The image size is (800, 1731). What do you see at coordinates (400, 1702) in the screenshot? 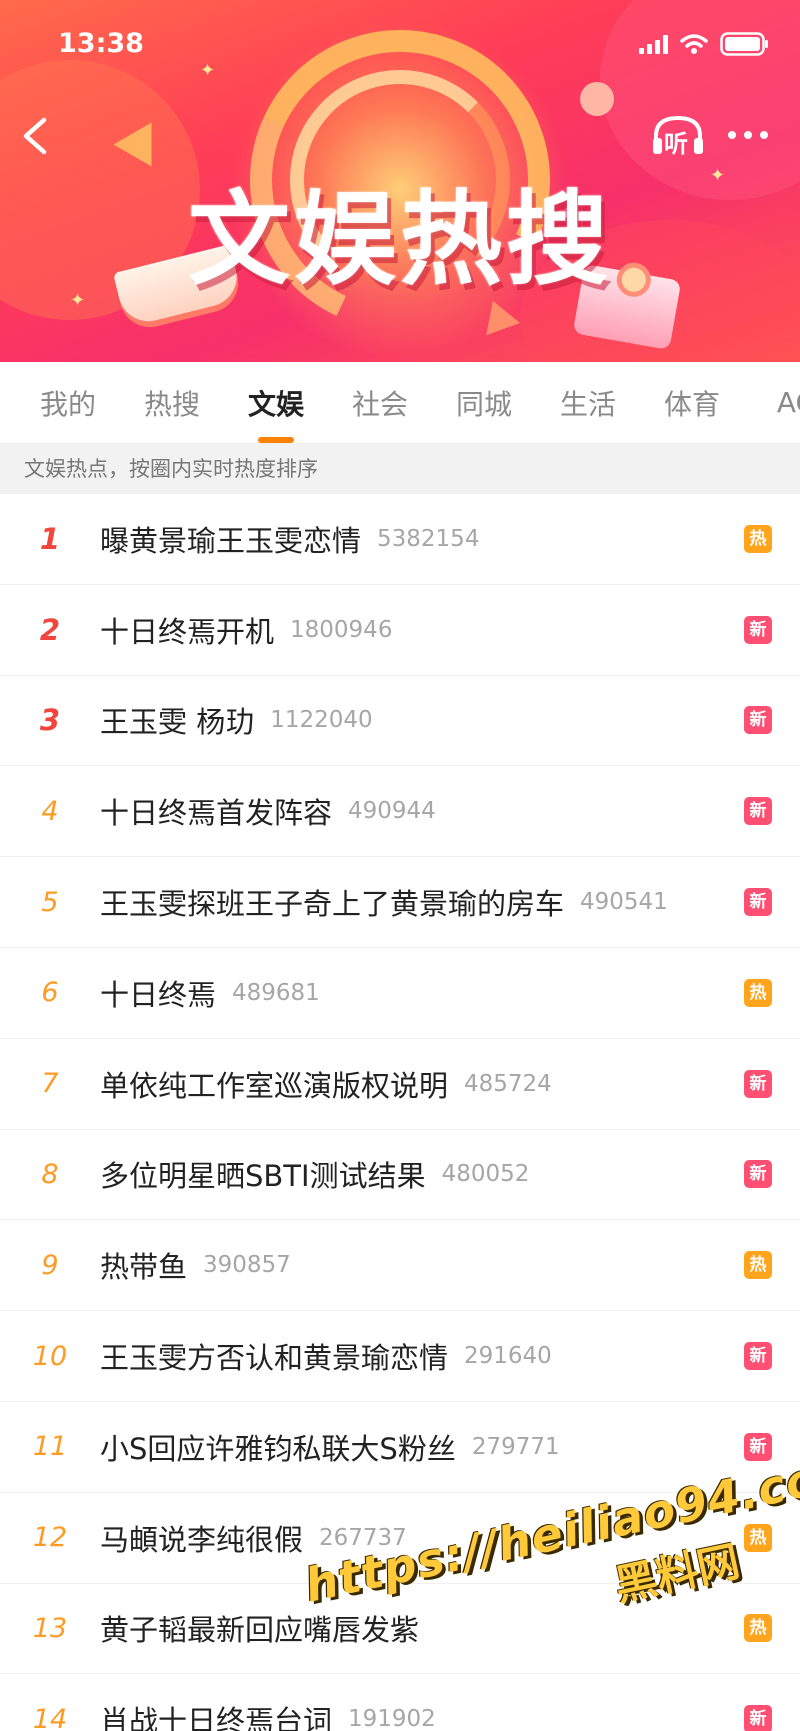
I see `list-item: 14 肖战十日终焉台词 191902 新` at bounding box center [400, 1702].